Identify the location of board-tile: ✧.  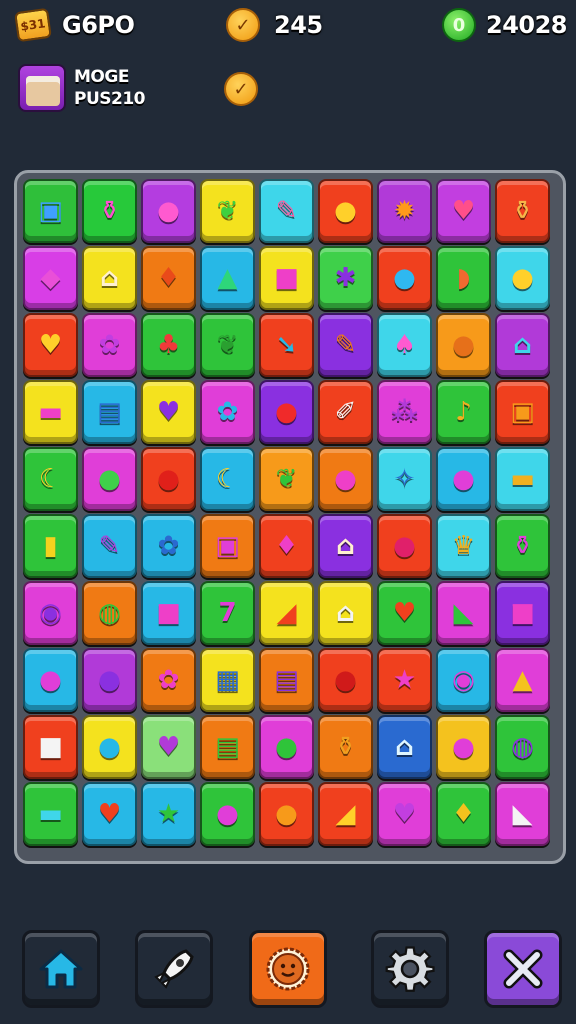
(404, 479).